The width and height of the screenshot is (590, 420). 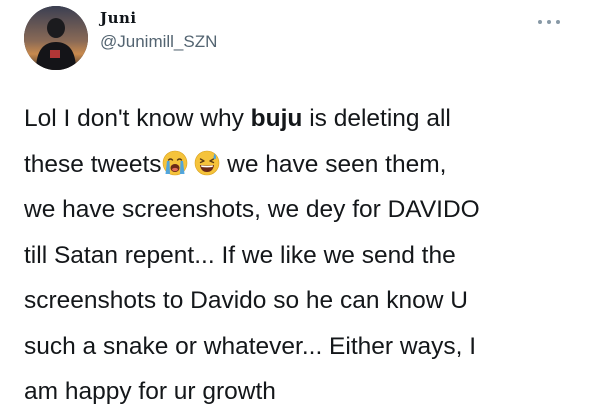 I want to click on author-names: Juni @Junimill_SZN, so click(x=158, y=31).